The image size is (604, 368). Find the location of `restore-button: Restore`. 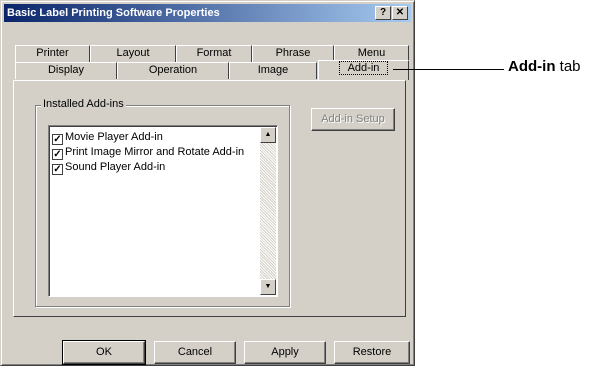

restore-button: Restore is located at coordinates (372, 352).